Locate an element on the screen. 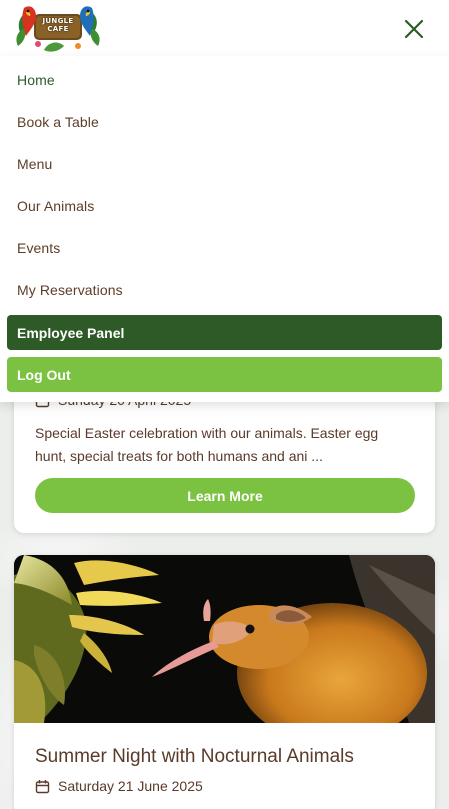  nav-item-events: Events is located at coordinates (38, 248).